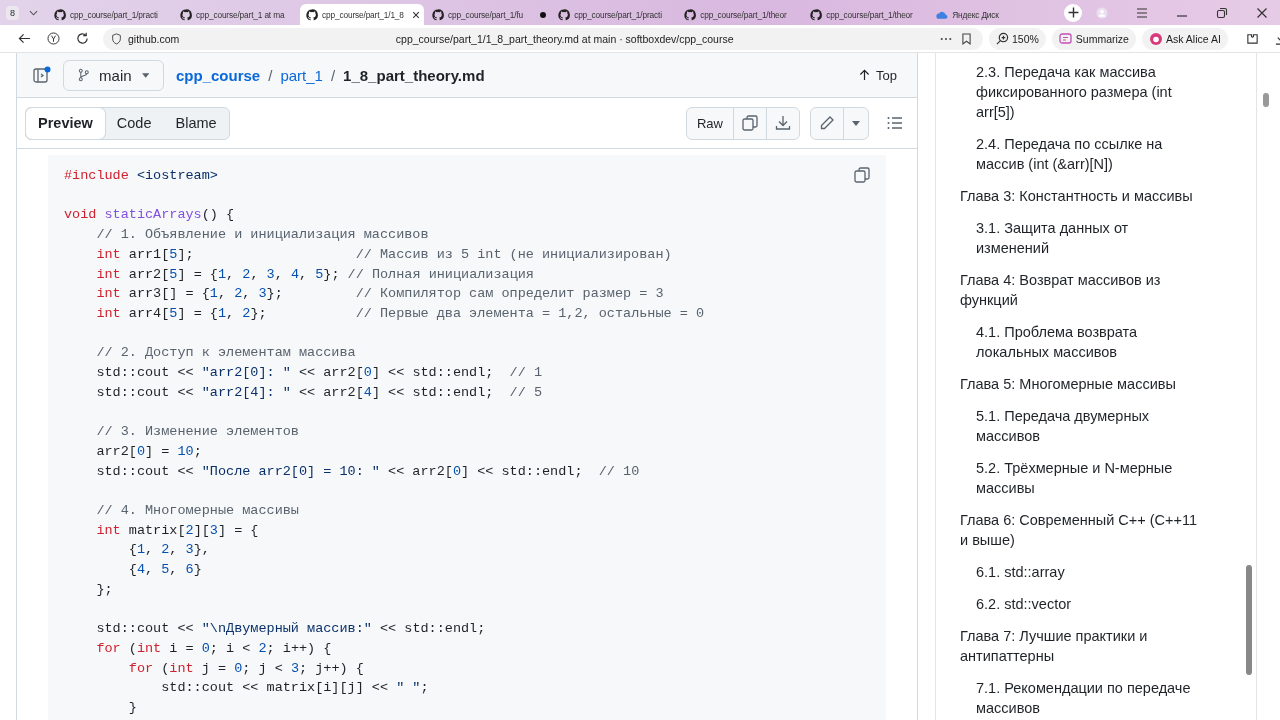 The image size is (1280, 720). Describe the element at coordinates (1073, 12) in the screenshot. I see `new-tab-button` at that location.